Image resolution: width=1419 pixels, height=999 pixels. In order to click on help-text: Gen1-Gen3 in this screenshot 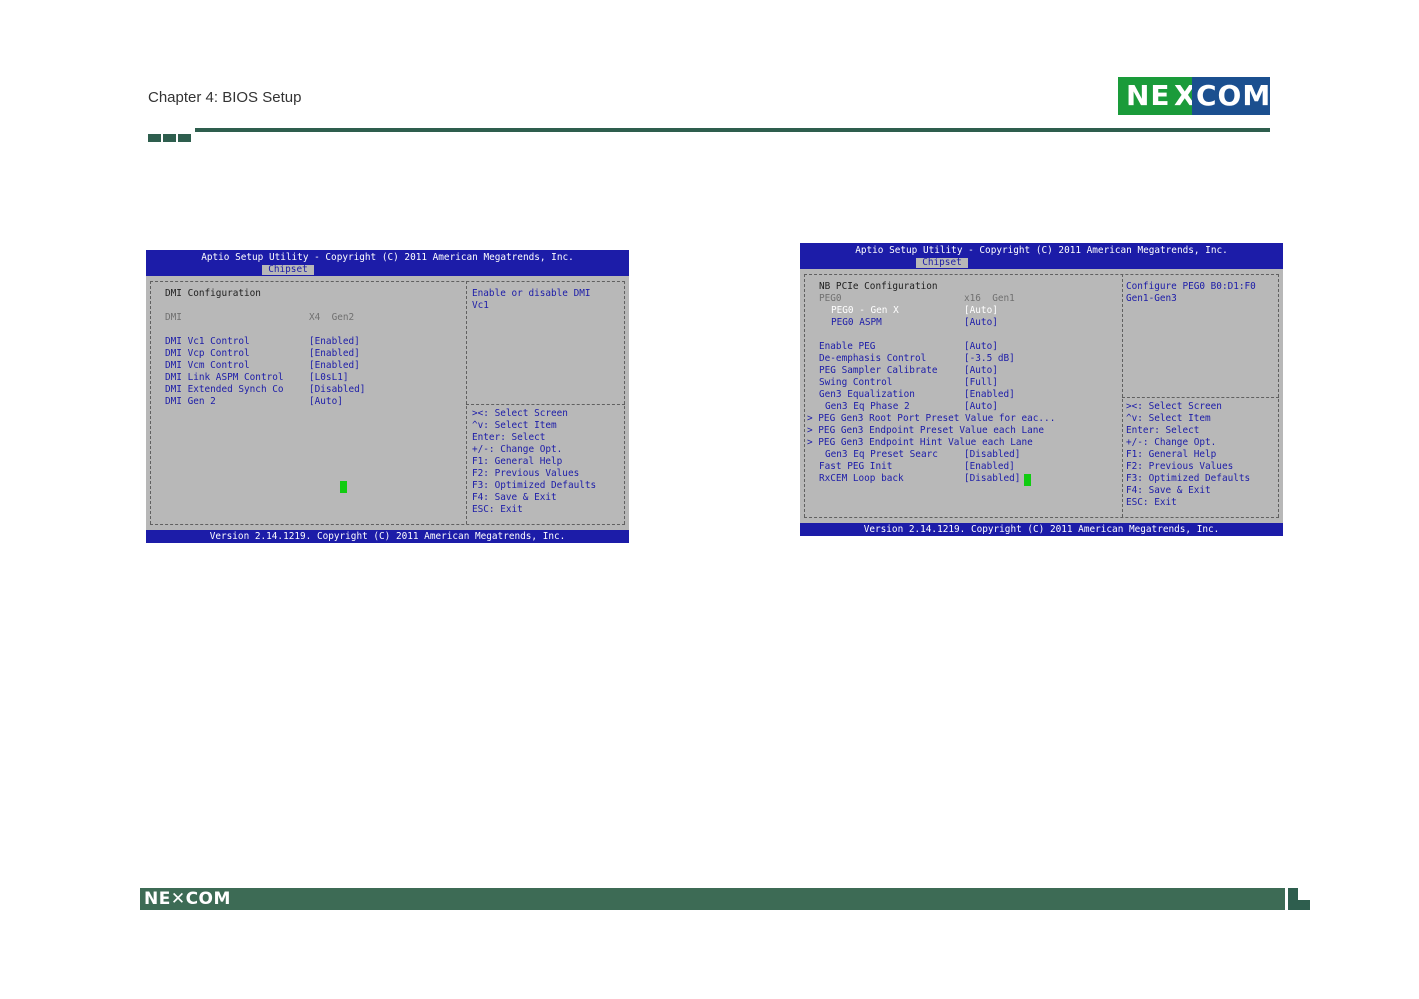, I will do `click(1151, 298)`.